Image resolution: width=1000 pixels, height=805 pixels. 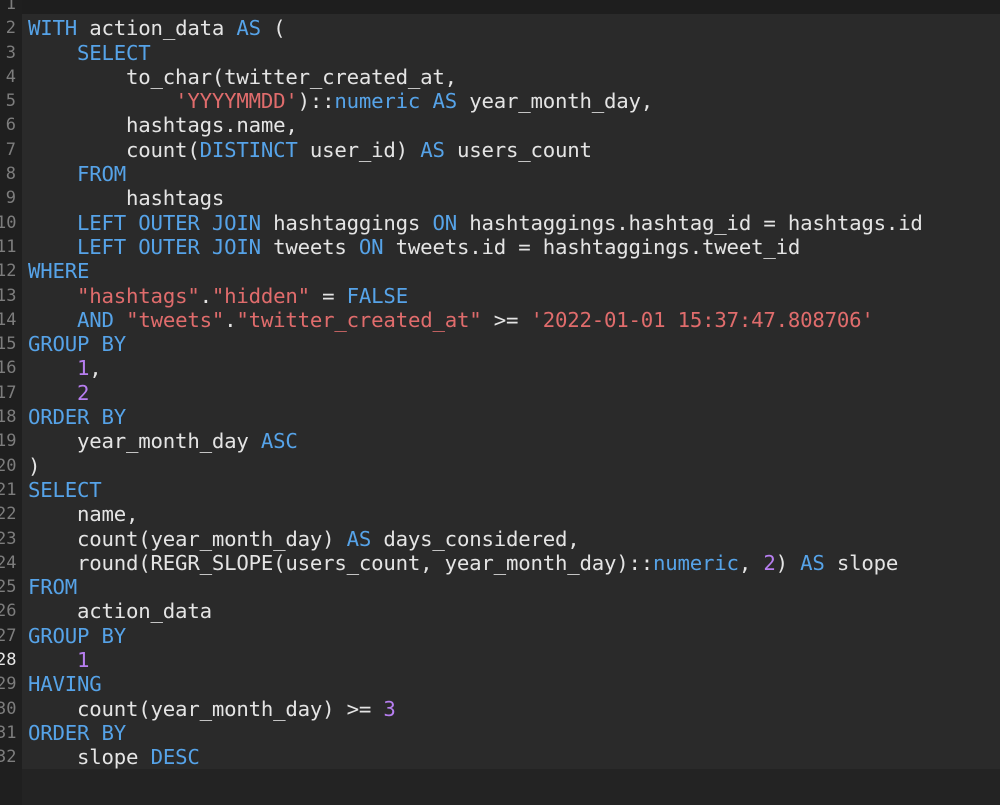 I want to click on code-token: 'YYYYMMDD', so click(x=236, y=101).